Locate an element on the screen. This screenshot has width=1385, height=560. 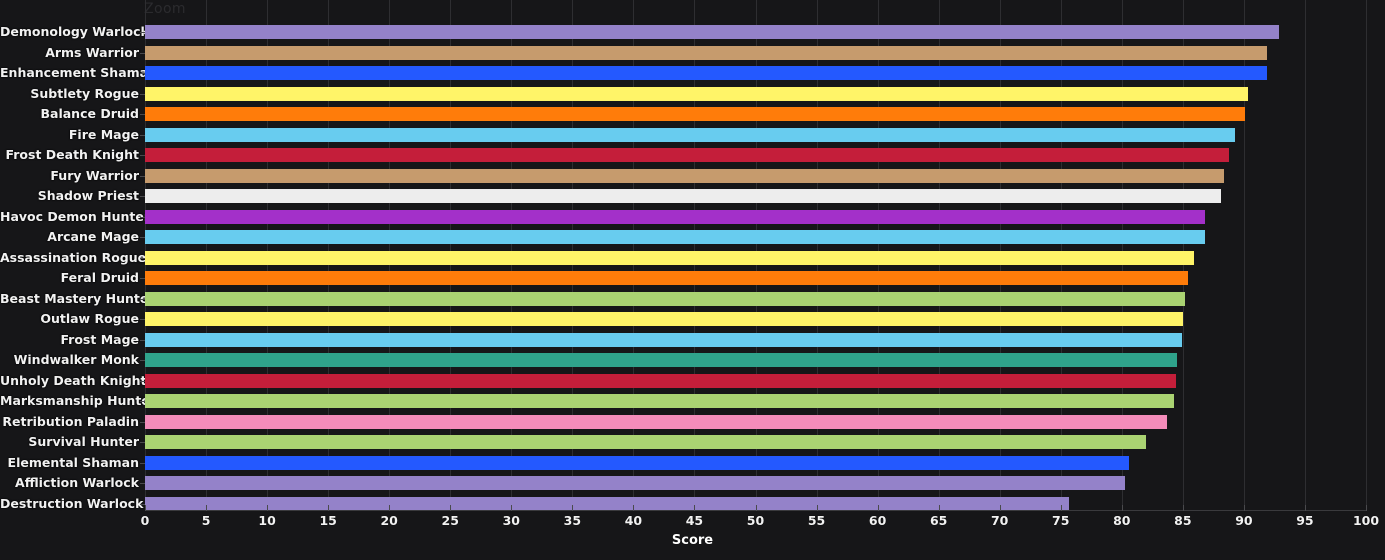
gridline is located at coordinates (1366, 255).